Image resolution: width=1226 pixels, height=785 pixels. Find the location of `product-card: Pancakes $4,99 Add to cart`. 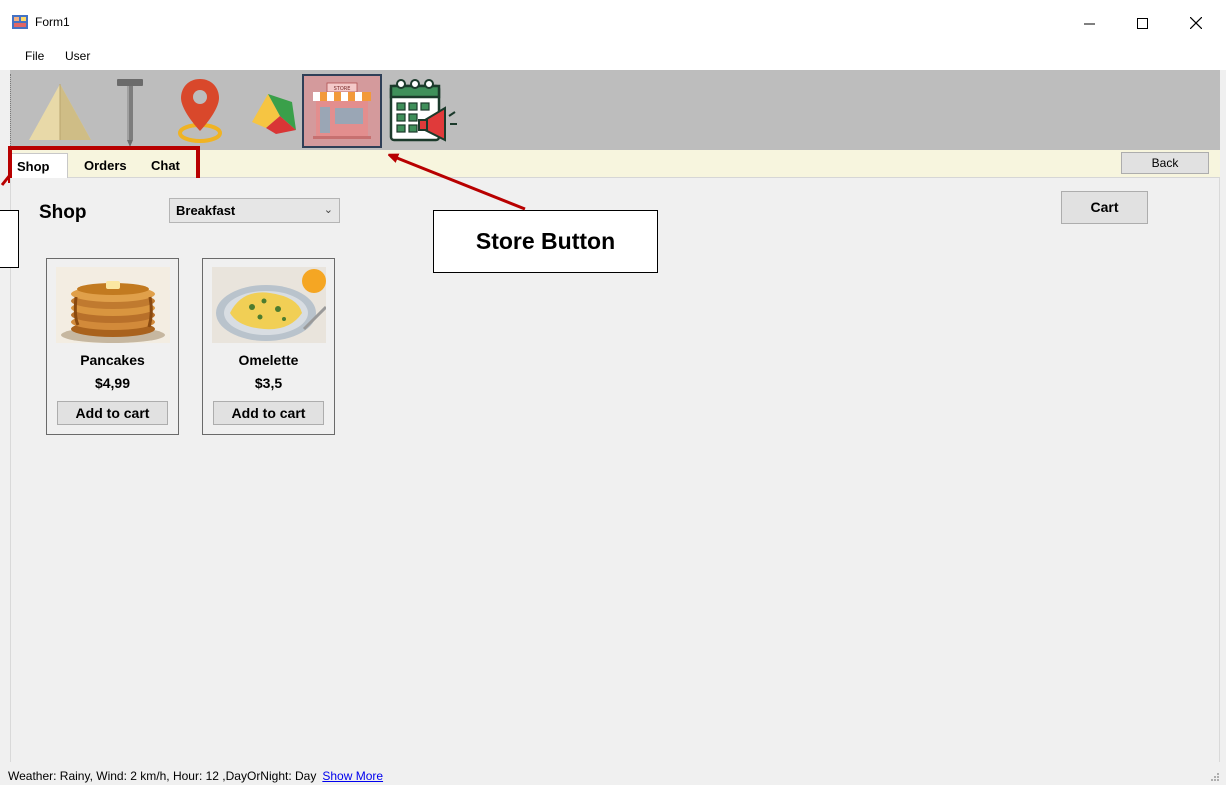

product-card: Pancakes $4,99 Add to cart is located at coordinates (112, 346).